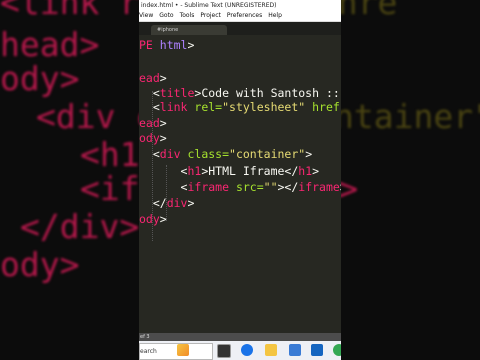  Describe the element at coordinates (149, 45) in the screenshot. I see `code-token: PE` at that location.